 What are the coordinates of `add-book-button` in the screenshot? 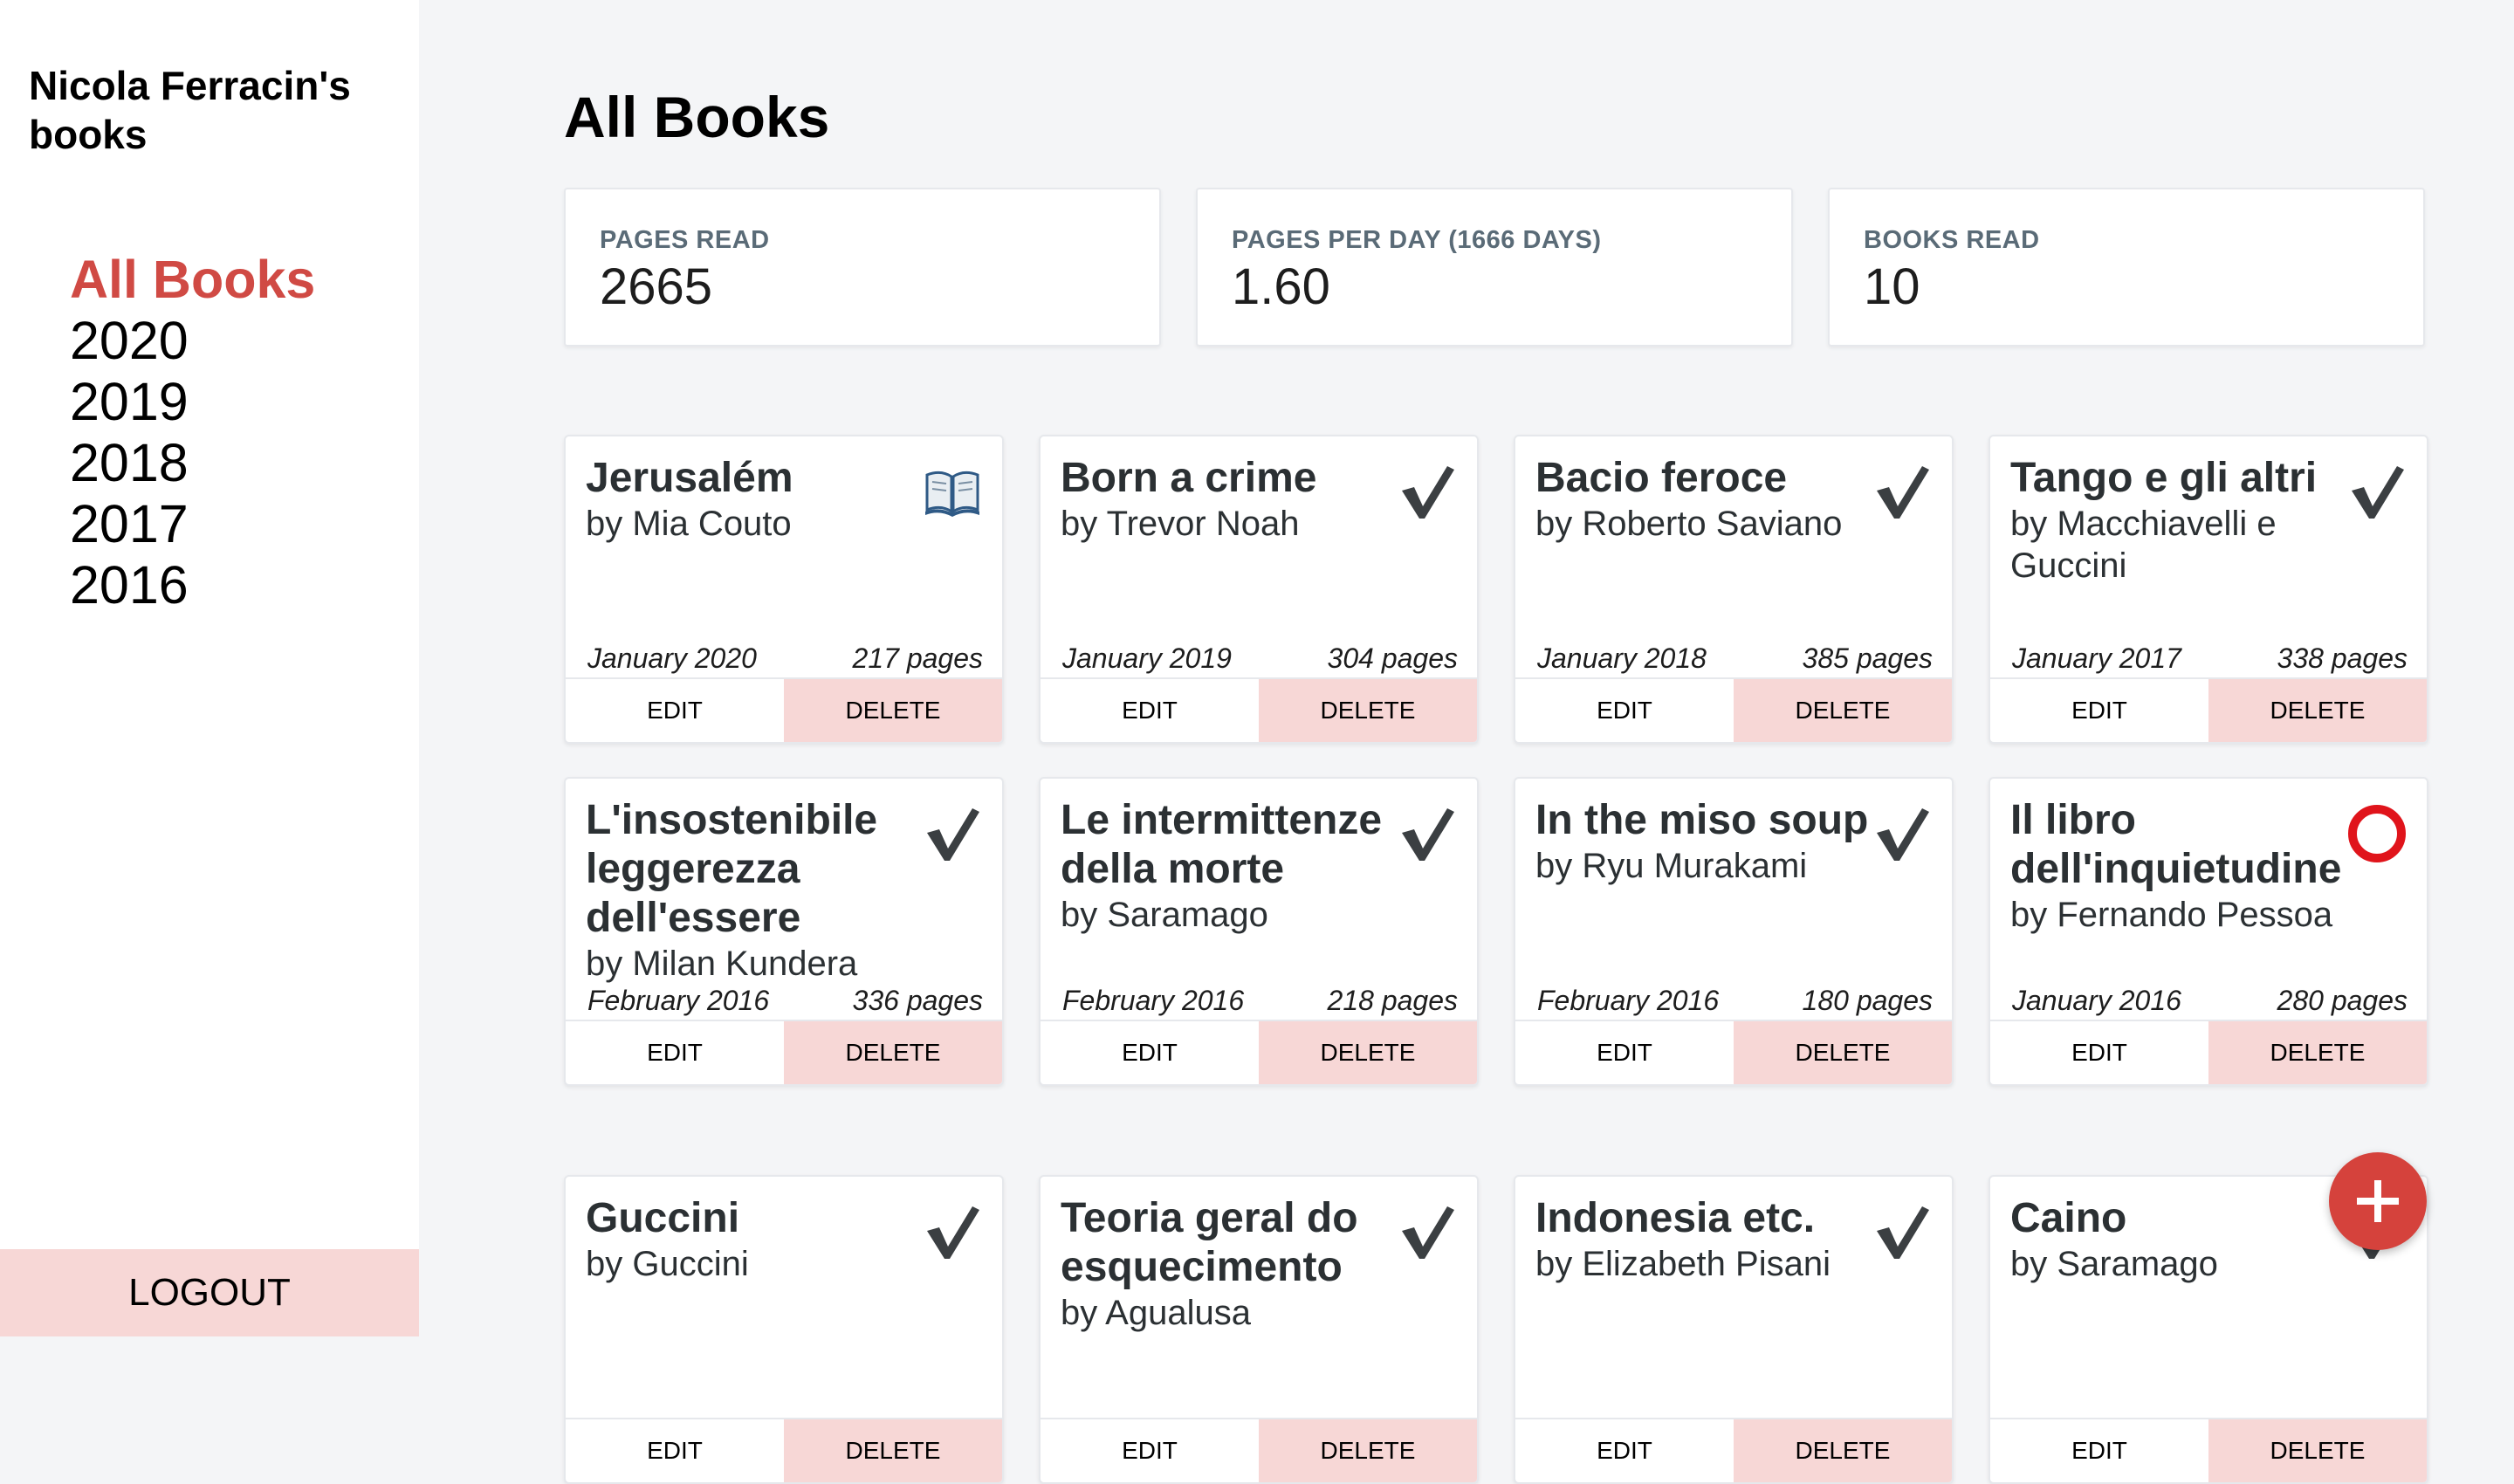 It's located at (2378, 1201).